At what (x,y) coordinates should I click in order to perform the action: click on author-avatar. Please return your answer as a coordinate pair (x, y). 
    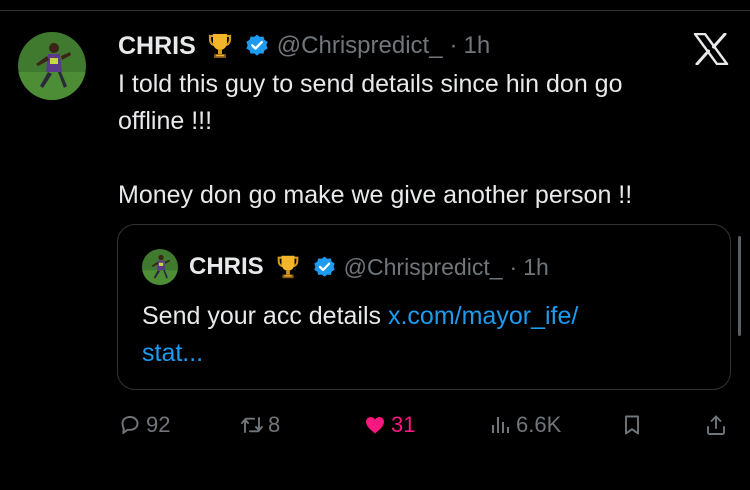
    Looking at the image, I should click on (52, 66).